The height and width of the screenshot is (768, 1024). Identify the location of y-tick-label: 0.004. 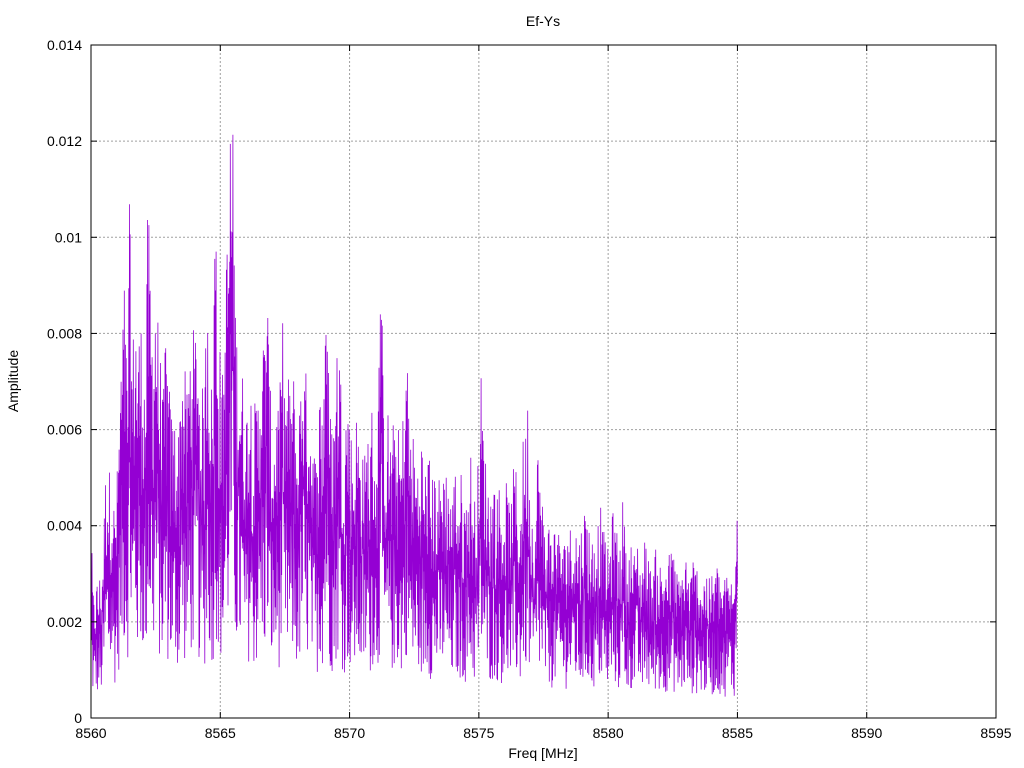
(64, 526).